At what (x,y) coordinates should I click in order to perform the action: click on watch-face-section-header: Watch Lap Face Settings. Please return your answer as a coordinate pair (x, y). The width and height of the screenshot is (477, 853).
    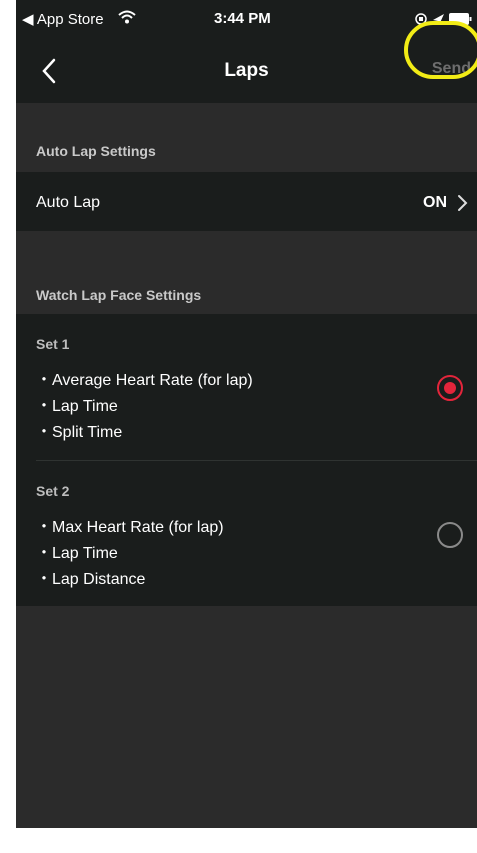
    Looking at the image, I should click on (246, 273).